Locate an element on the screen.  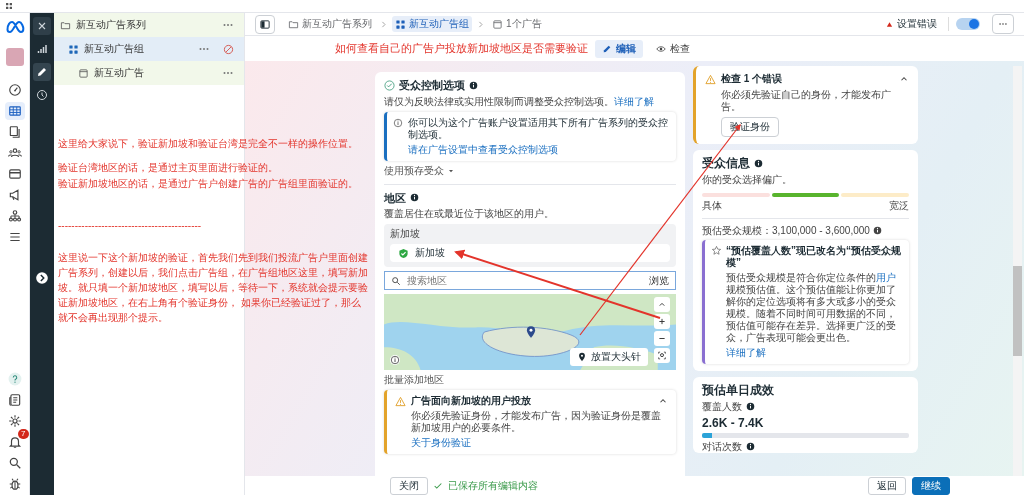
tree-item: 新互动广告系列 is located at coordinates (146, 25).